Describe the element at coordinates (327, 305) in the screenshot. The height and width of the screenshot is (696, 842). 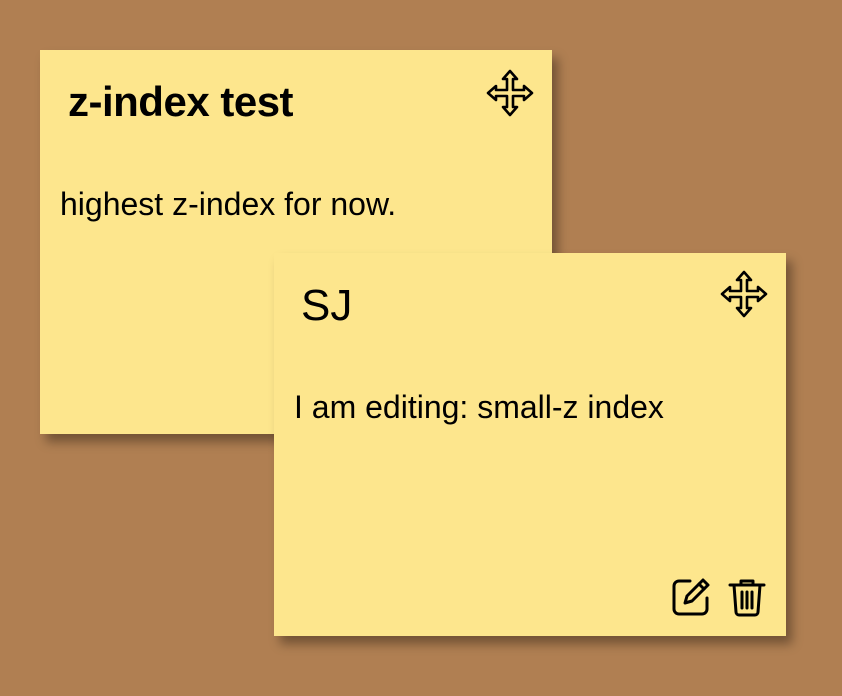
I see `note-title: SJ` at that location.